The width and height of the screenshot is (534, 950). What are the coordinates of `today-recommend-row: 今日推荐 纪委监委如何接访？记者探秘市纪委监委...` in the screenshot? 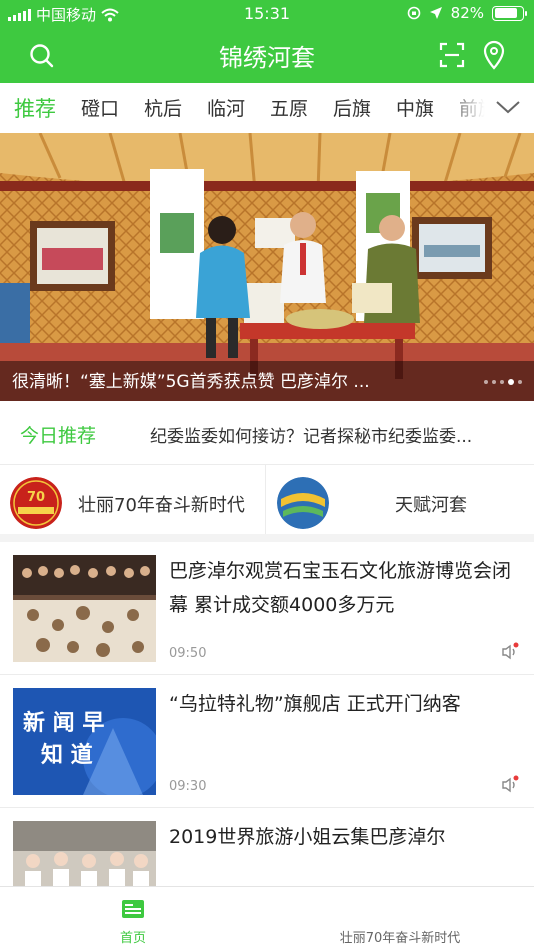 It's located at (267, 433).